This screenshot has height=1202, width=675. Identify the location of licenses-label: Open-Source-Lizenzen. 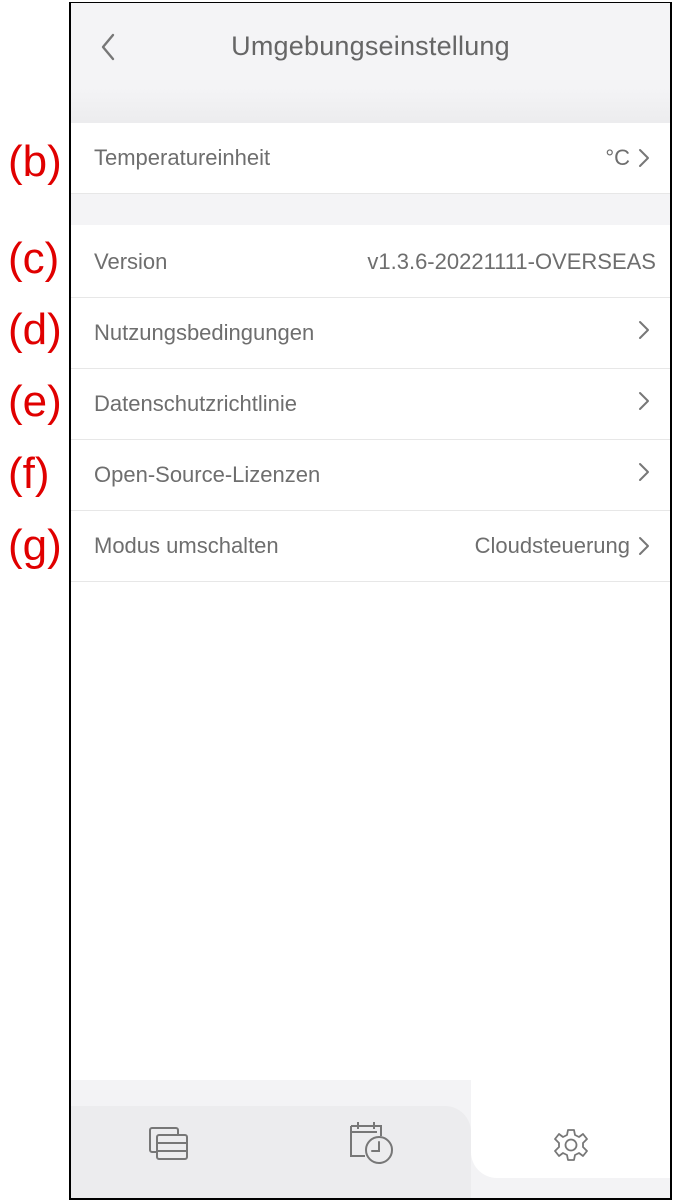
(207, 474).